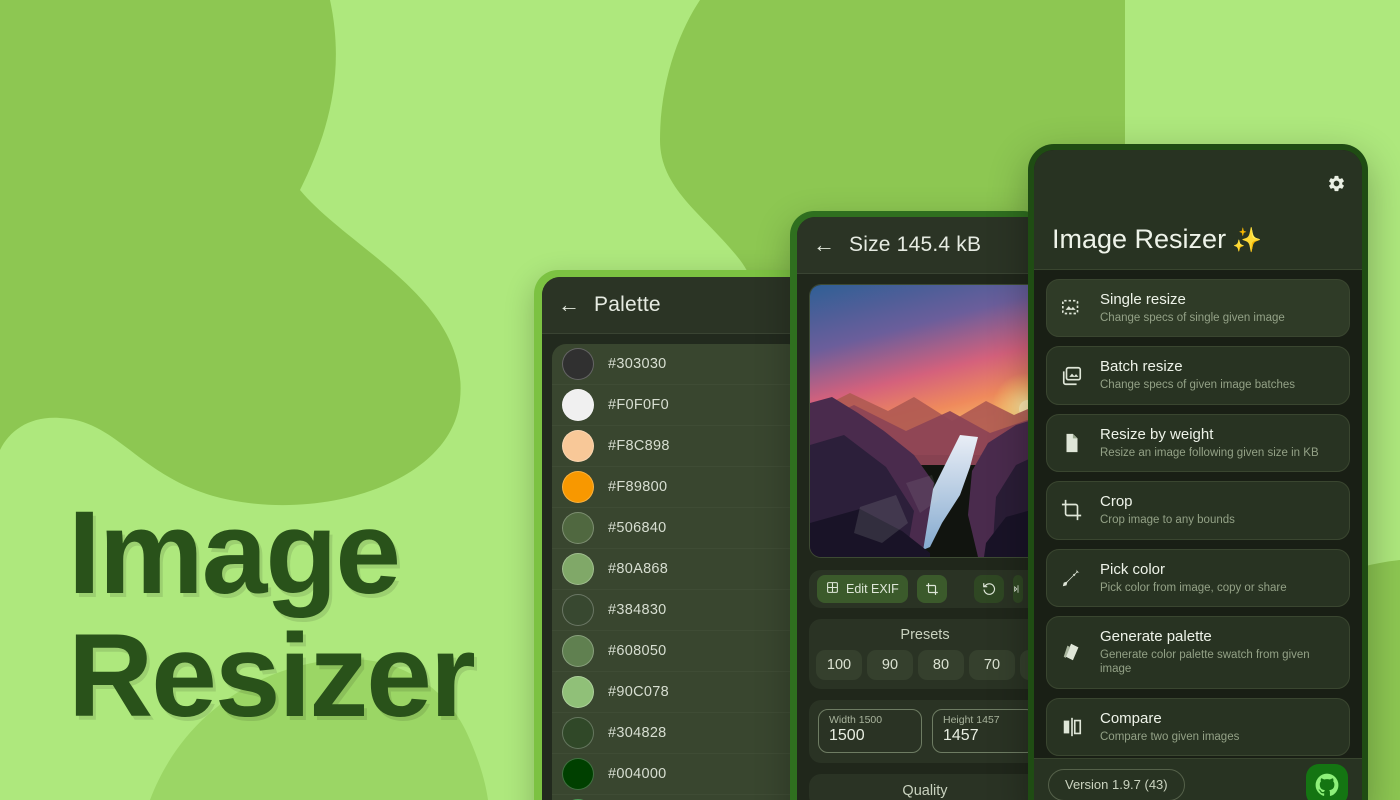  I want to click on swatch-hex-label: #506840, so click(637, 528).